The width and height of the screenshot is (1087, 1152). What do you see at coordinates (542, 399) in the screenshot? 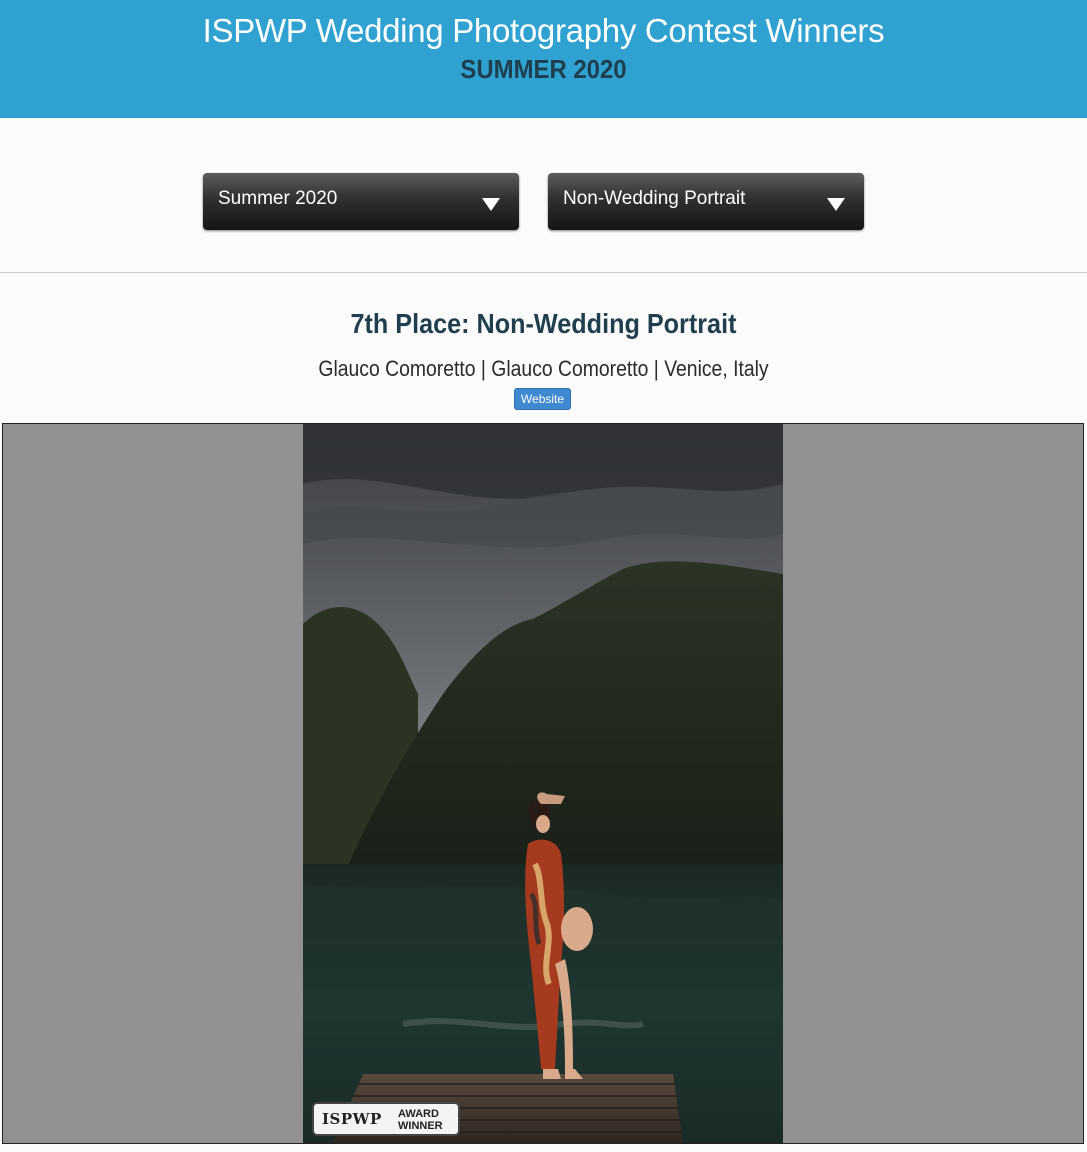
I see `website-button: Website` at bounding box center [542, 399].